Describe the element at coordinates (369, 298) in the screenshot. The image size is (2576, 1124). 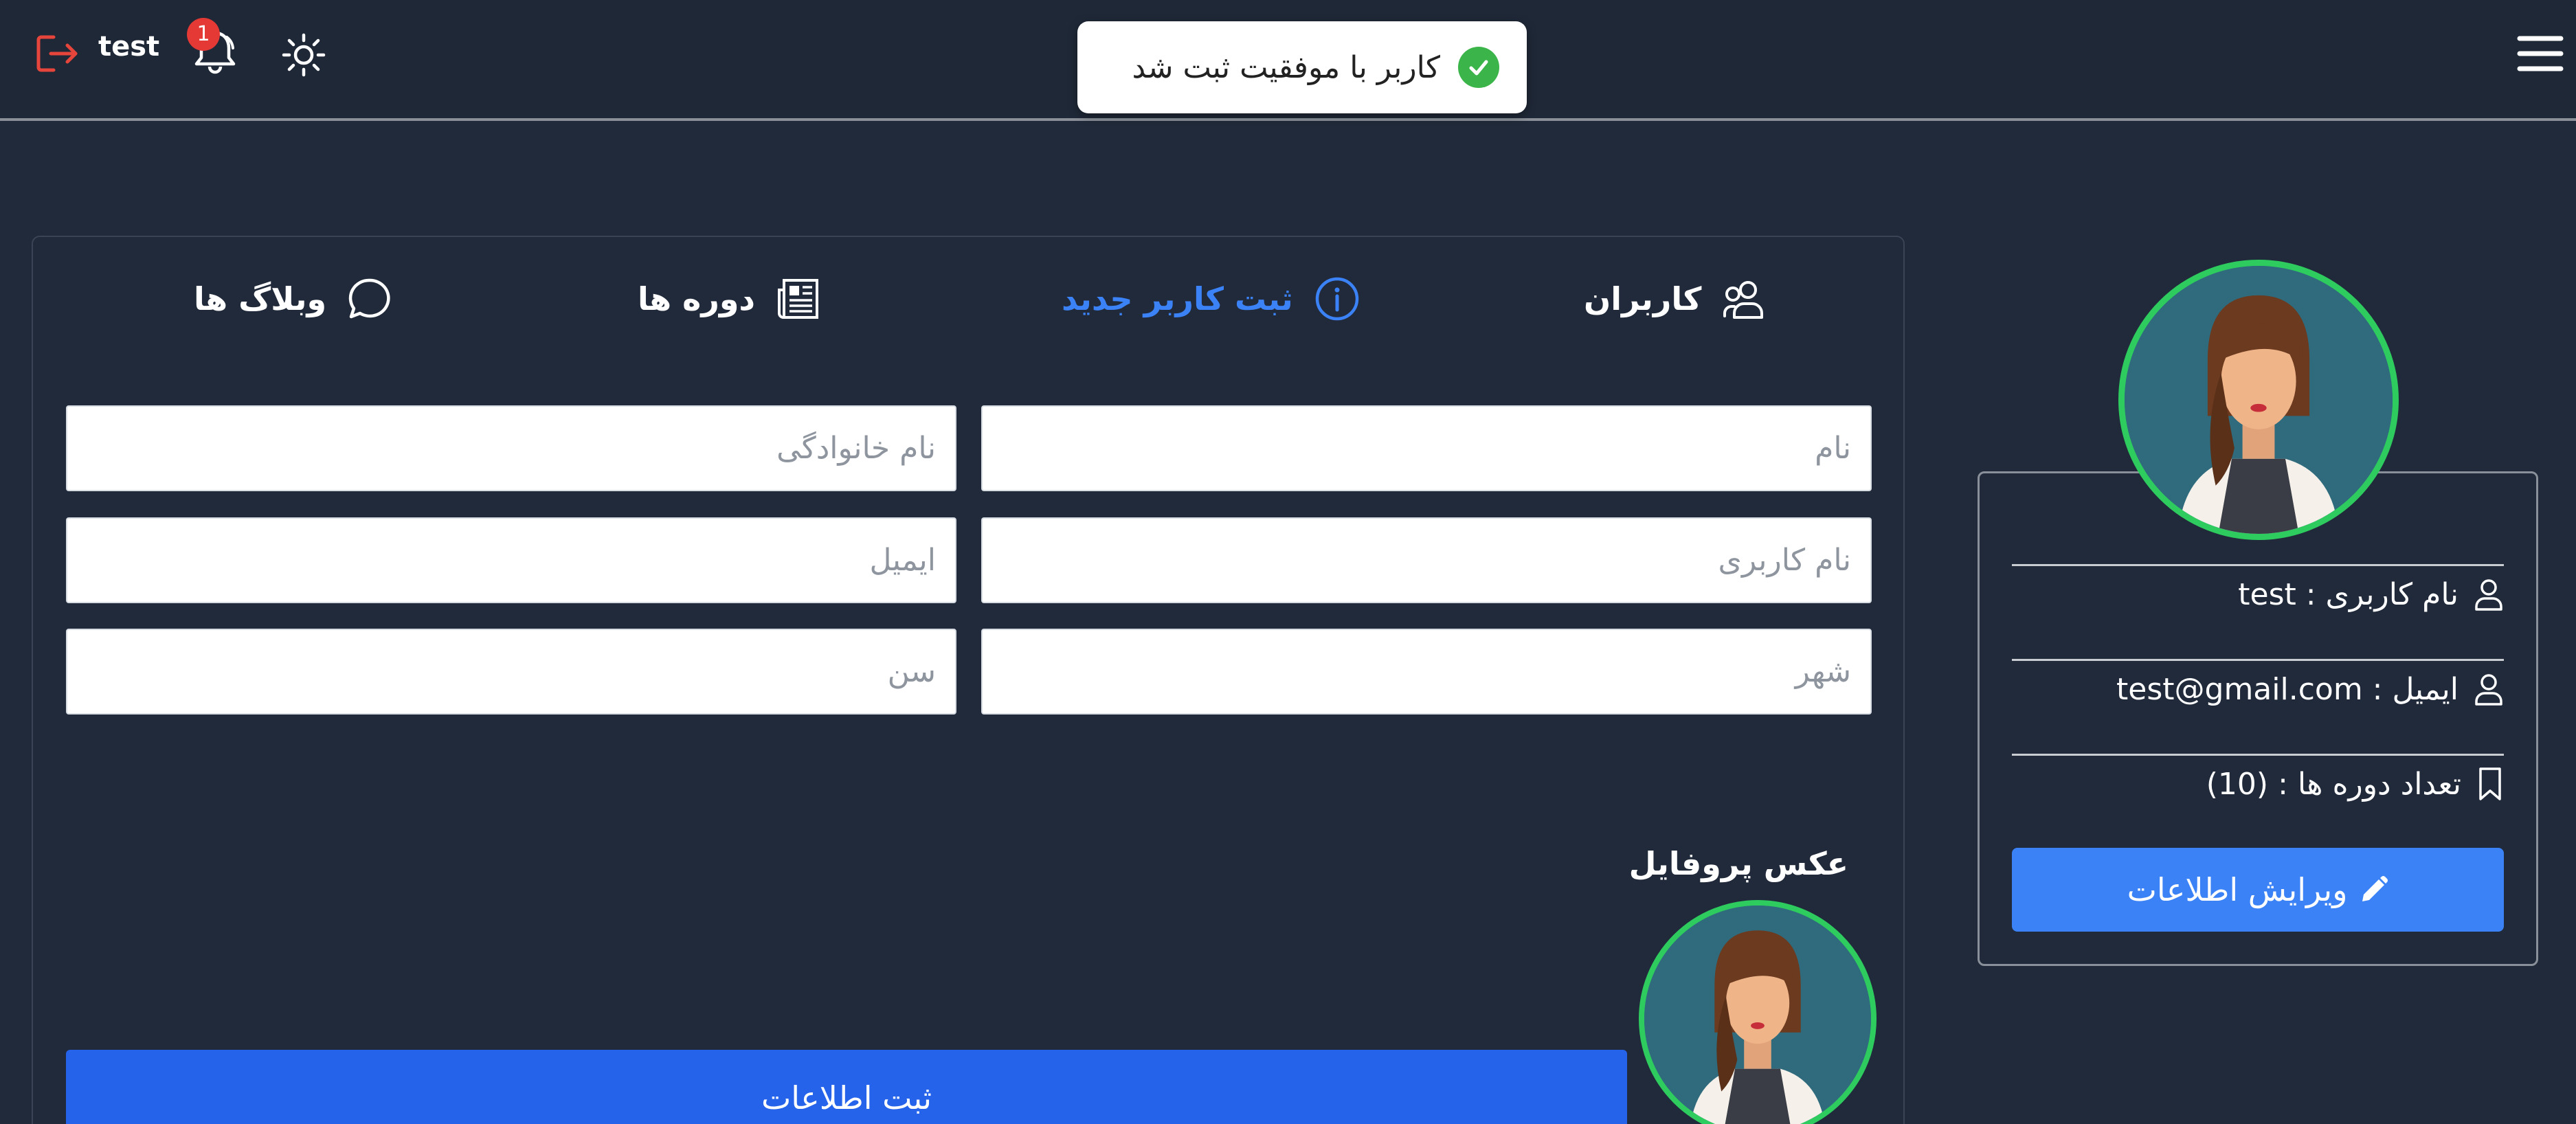
I see `chat-bubble-icon` at that location.